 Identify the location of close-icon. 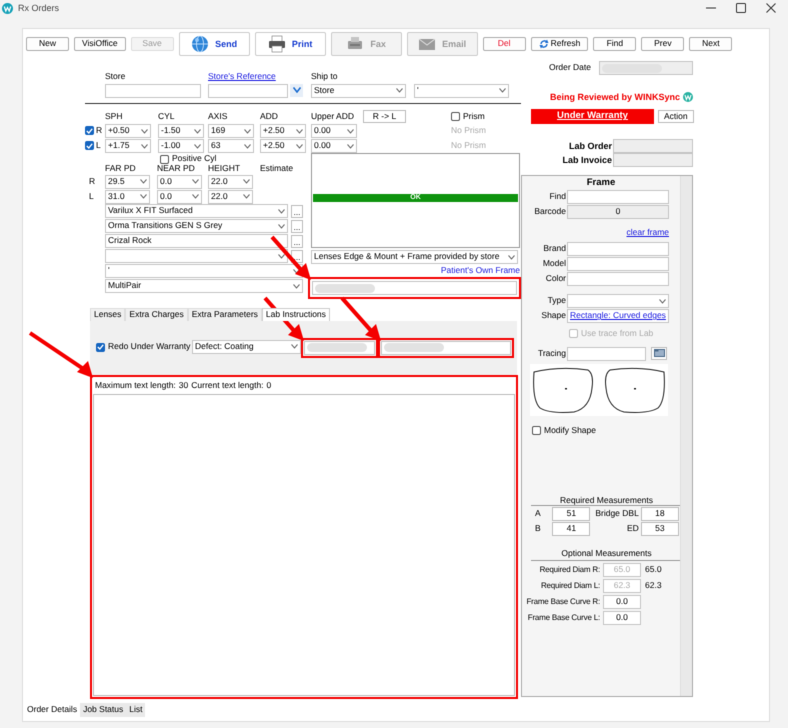
(771, 8).